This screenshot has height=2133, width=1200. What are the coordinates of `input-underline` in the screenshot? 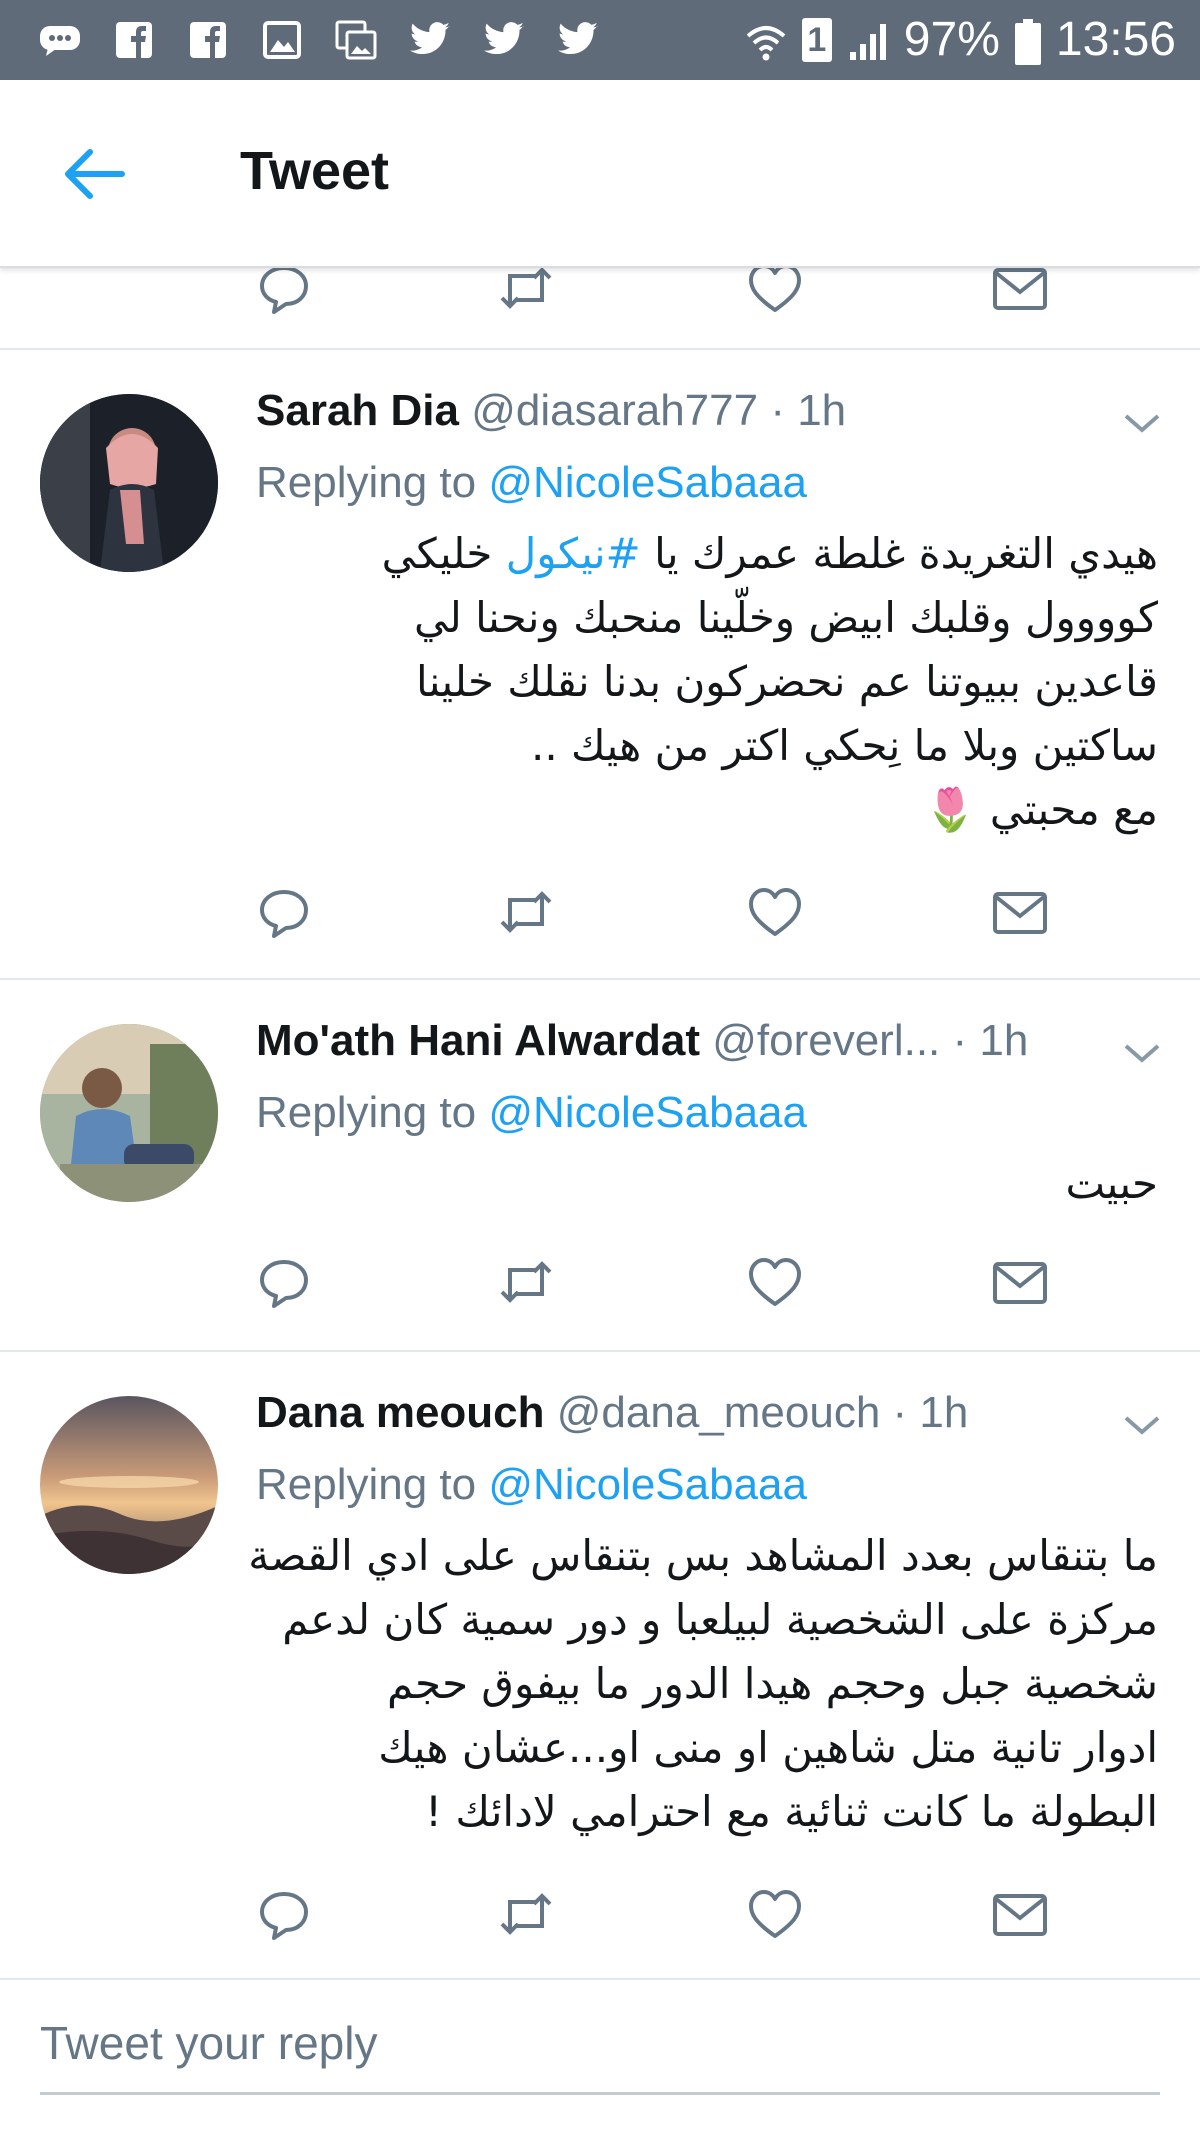 It's located at (600, 2093).